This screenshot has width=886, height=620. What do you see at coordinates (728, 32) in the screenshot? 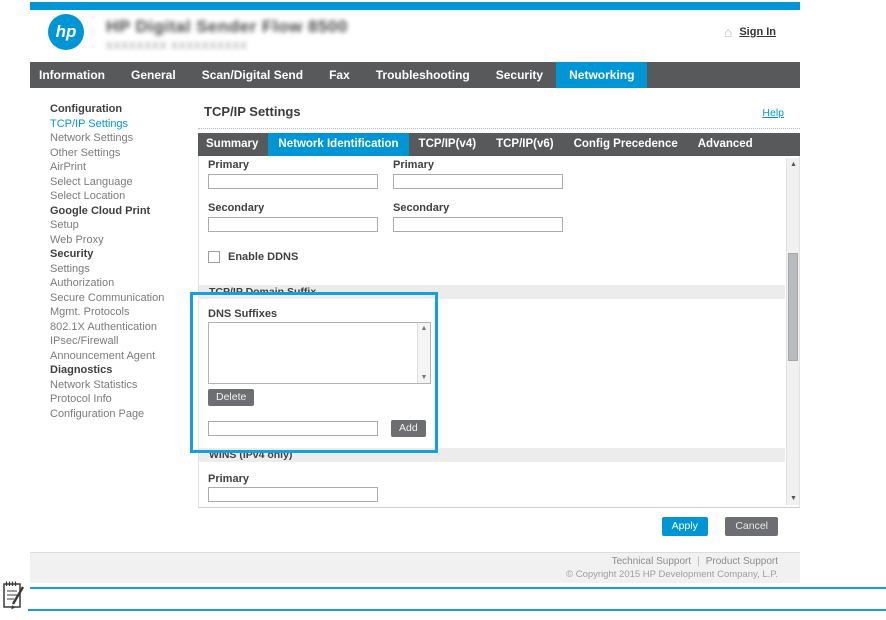
I see `home-icon: ⌂` at bounding box center [728, 32].